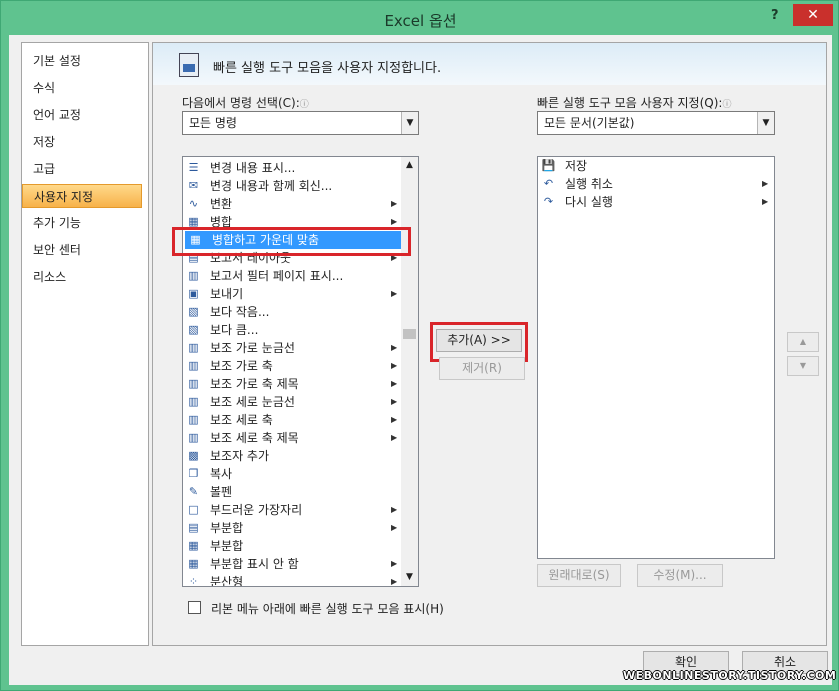  What do you see at coordinates (327, 68) in the screenshot?
I see `page-title: 빠른 실행 도구 모음을 사용자 지정합니다.` at bounding box center [327, 68].